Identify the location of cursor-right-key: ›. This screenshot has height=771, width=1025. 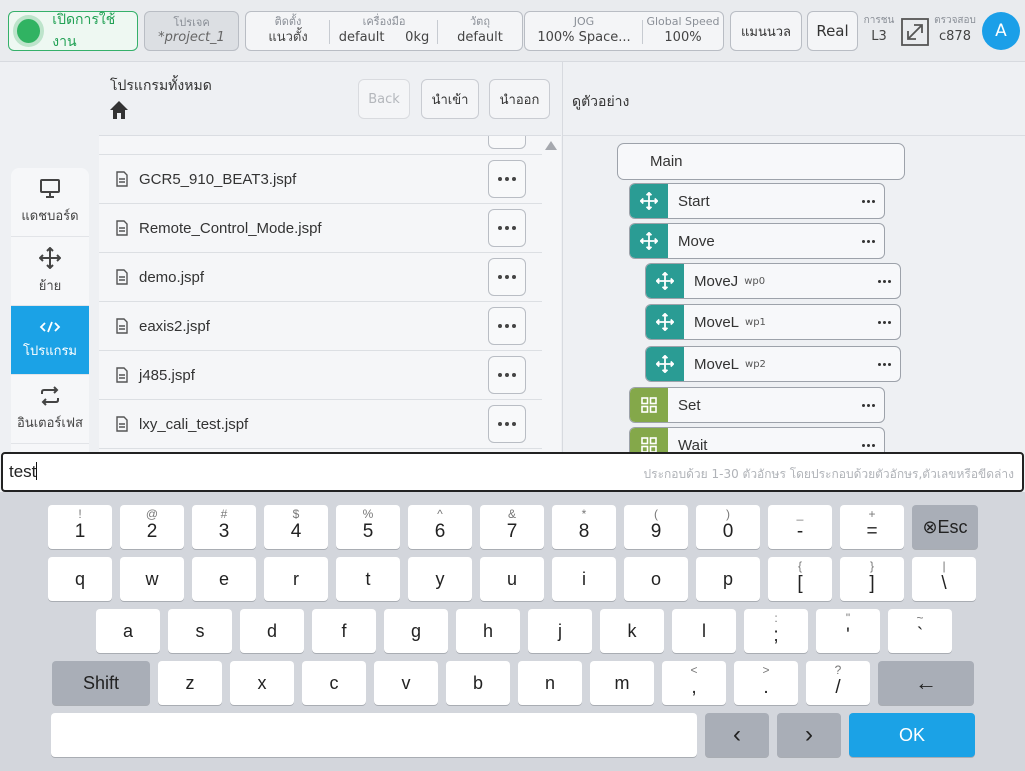
(809, 735).